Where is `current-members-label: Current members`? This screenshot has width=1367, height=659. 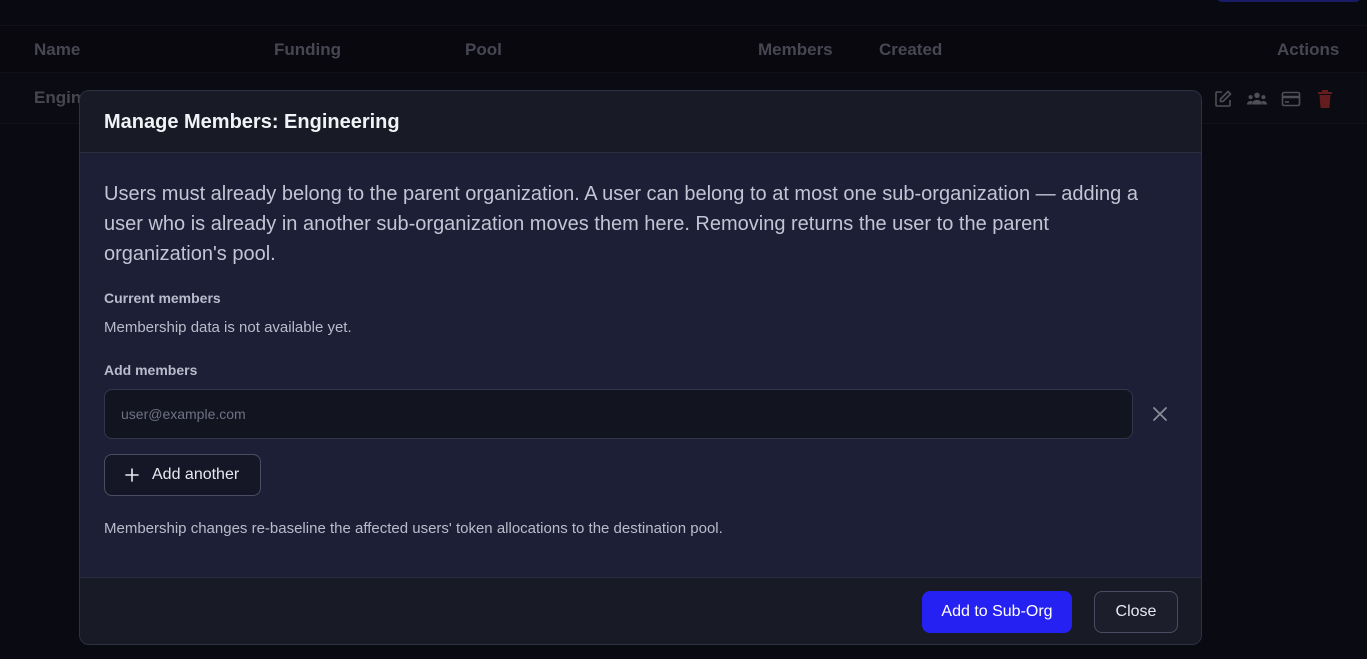 current-members-label: Current members is located at coordinates (162, 298).